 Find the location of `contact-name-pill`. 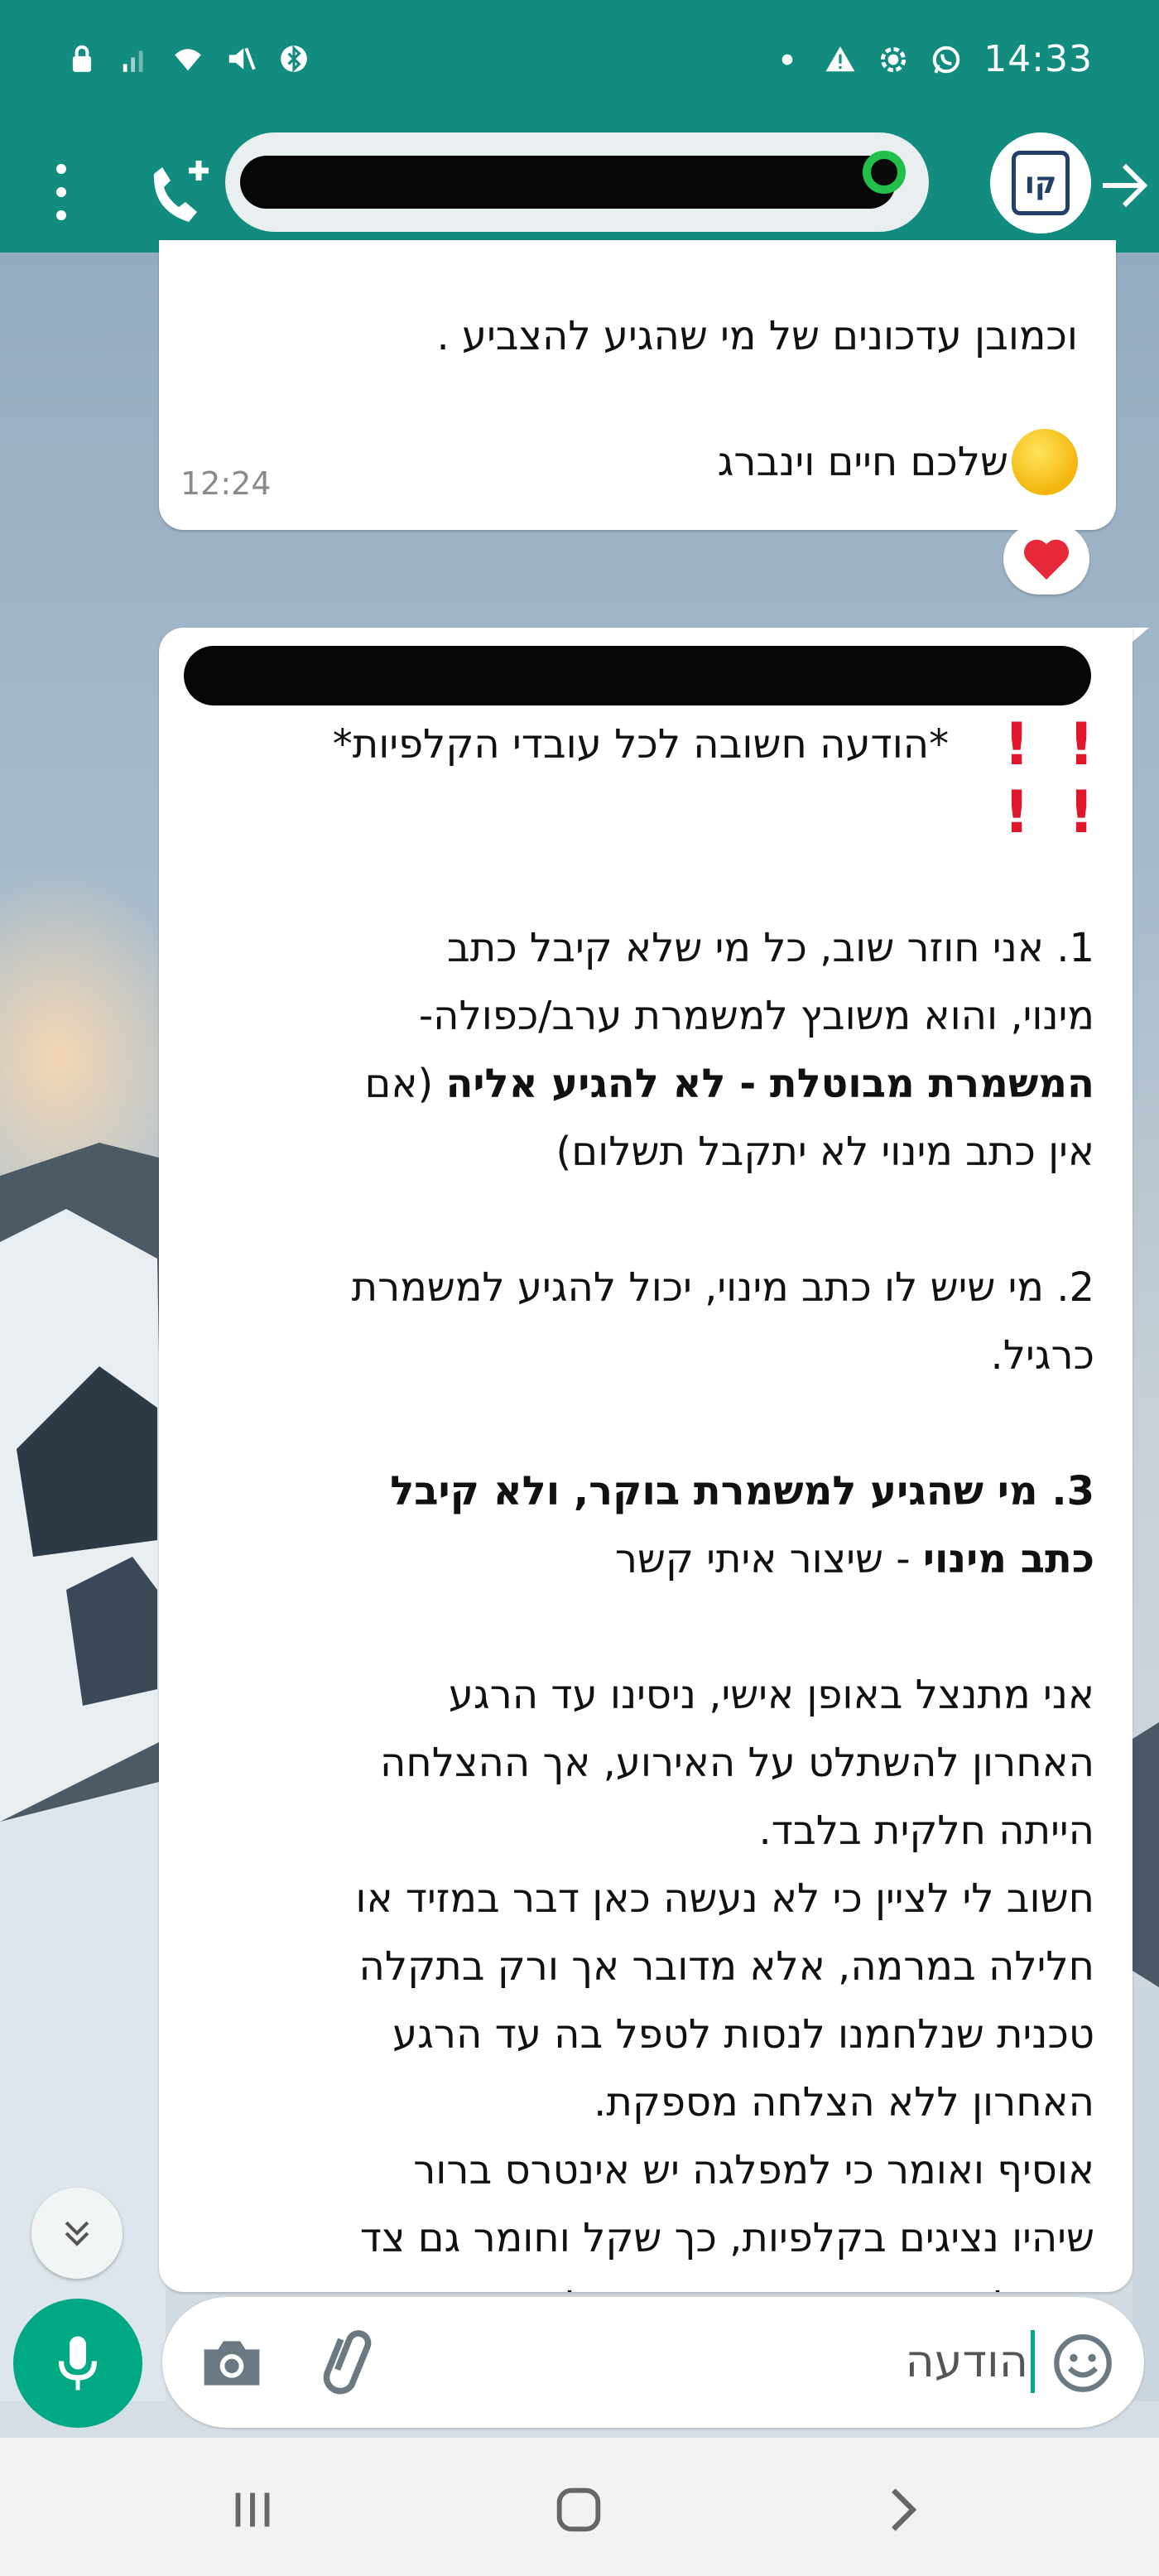

contact-name-pill is located at coordinates (577, 182).